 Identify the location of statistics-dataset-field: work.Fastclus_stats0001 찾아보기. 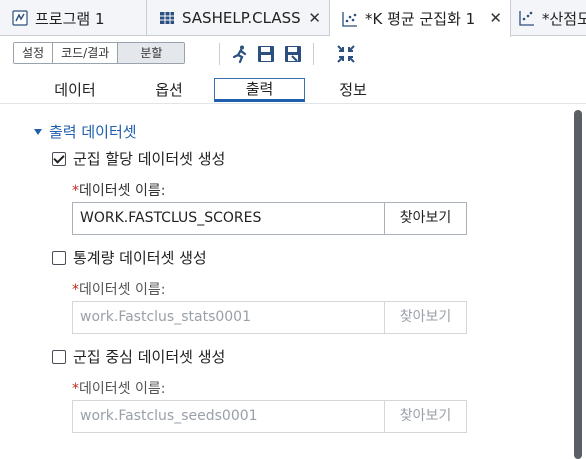
(269, 317).